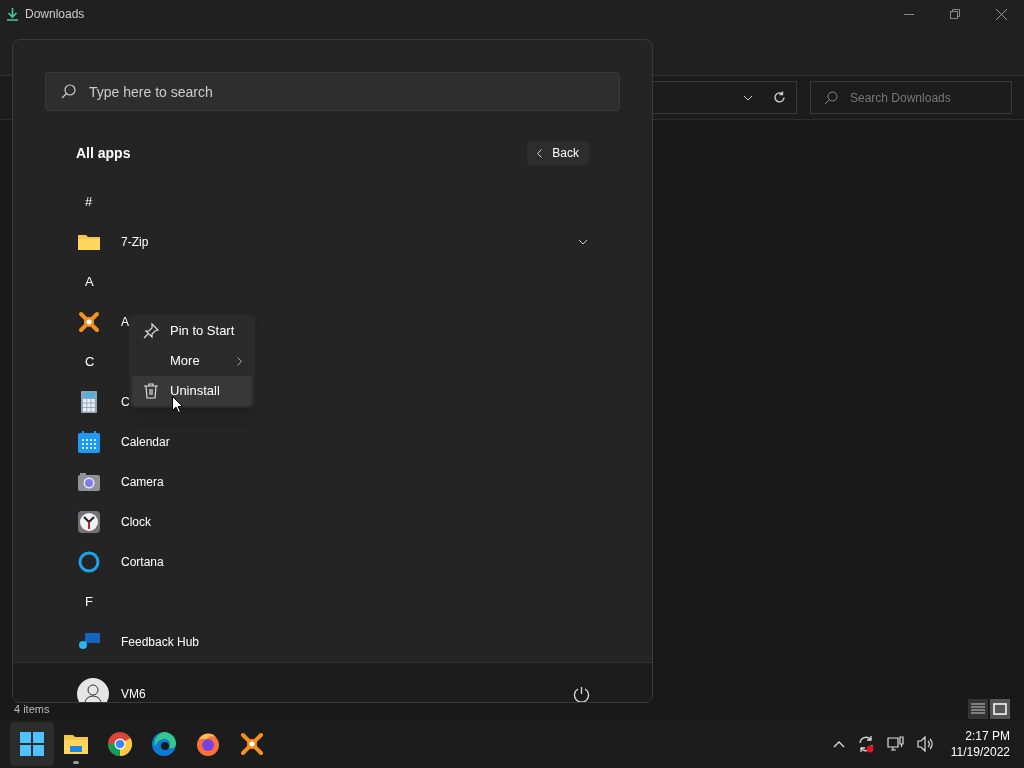 The width and height of the screenshot is (1024, 768). I want to click on app-name: Camera, so click(142, 482).